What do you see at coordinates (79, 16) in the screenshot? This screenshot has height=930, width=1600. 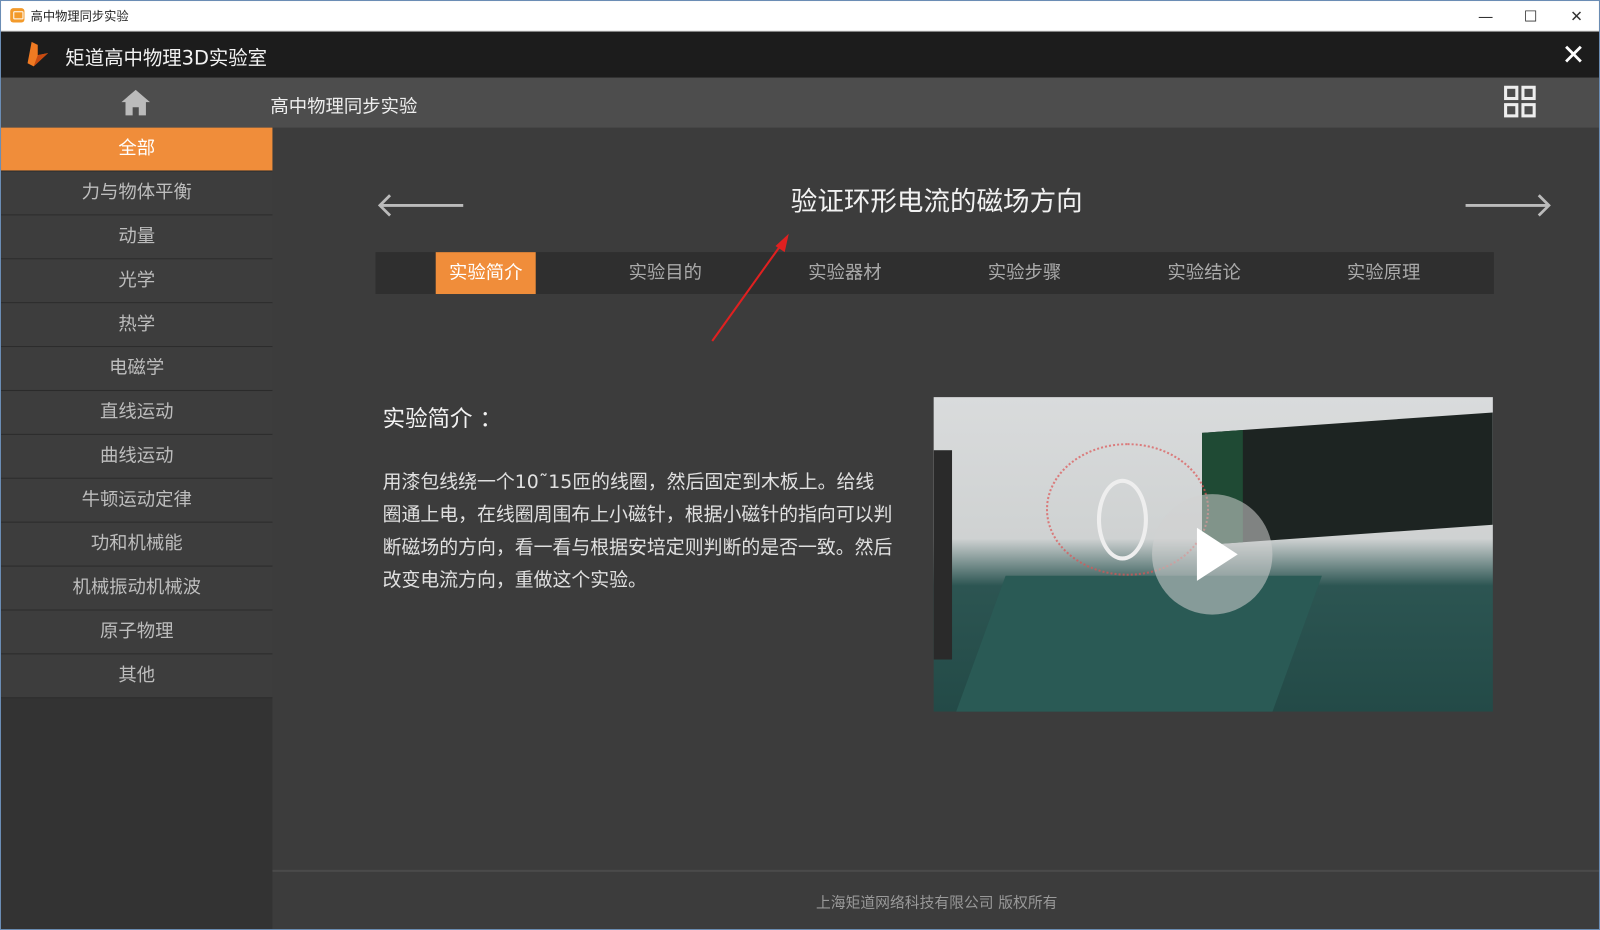 I see `window-title: 高中物理同步实验` at bounding box center [79, 16].